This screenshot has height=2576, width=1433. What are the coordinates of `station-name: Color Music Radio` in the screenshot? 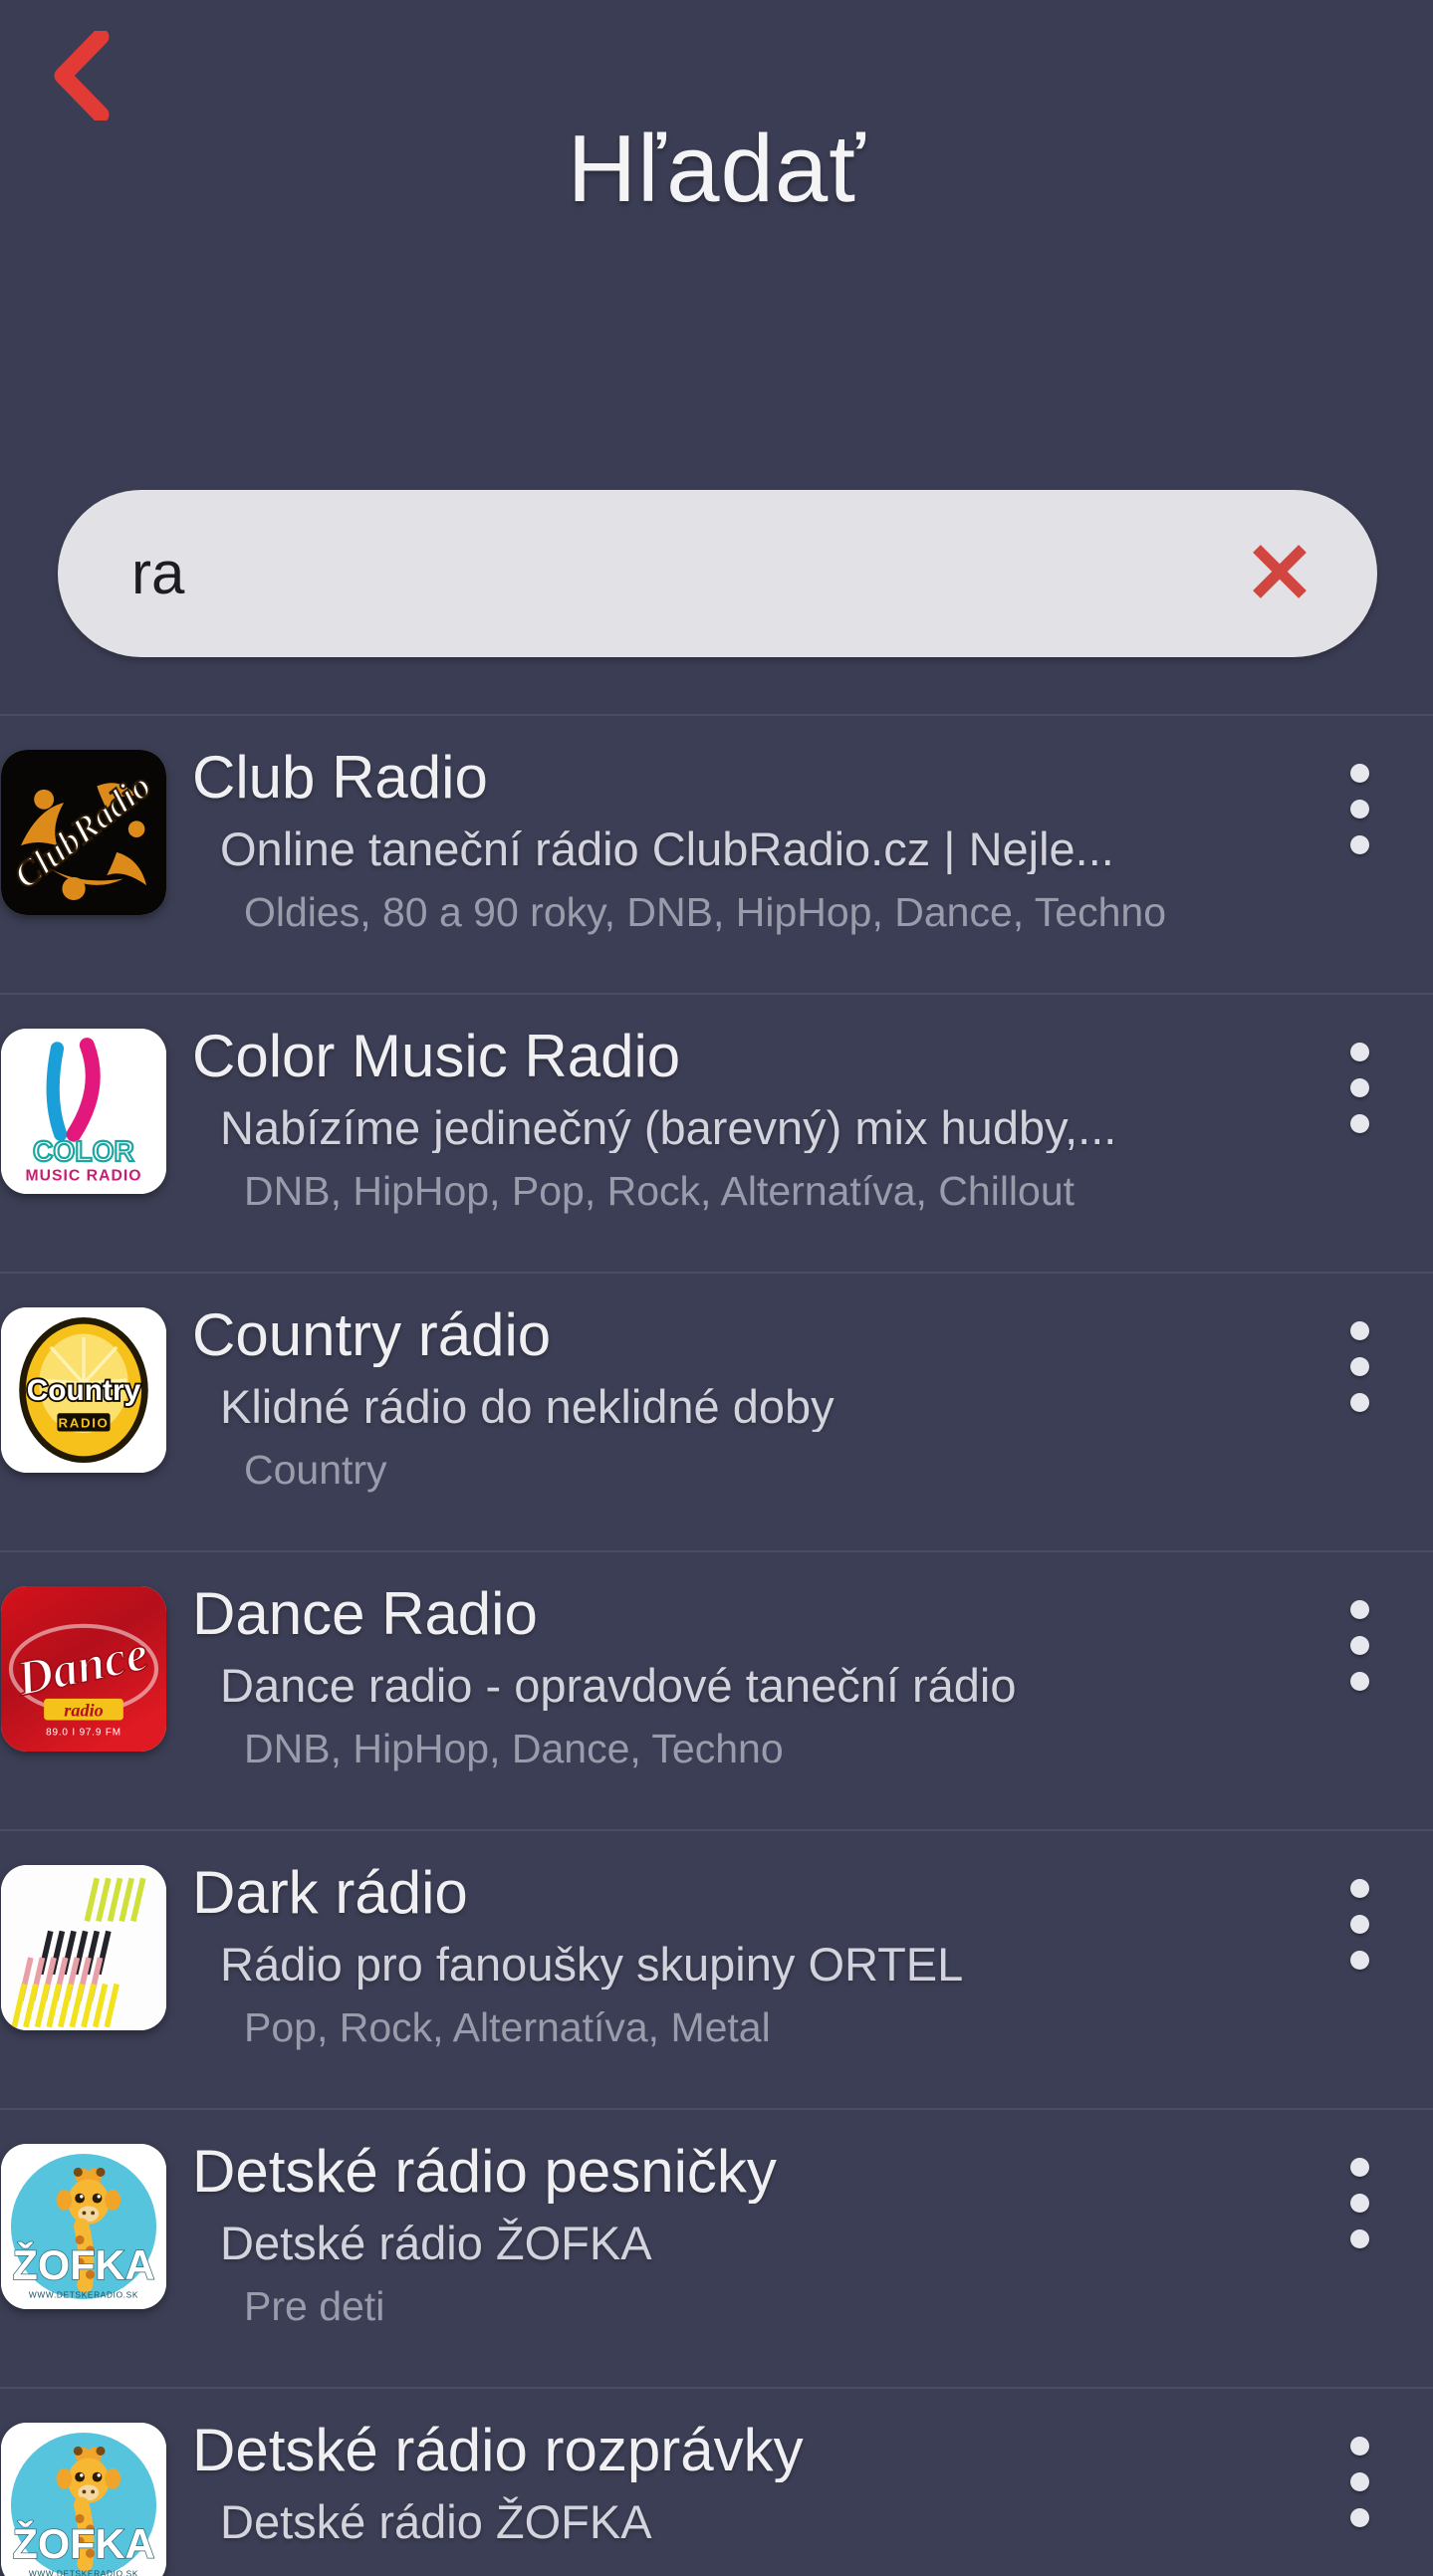 It's located at (436, 1056).